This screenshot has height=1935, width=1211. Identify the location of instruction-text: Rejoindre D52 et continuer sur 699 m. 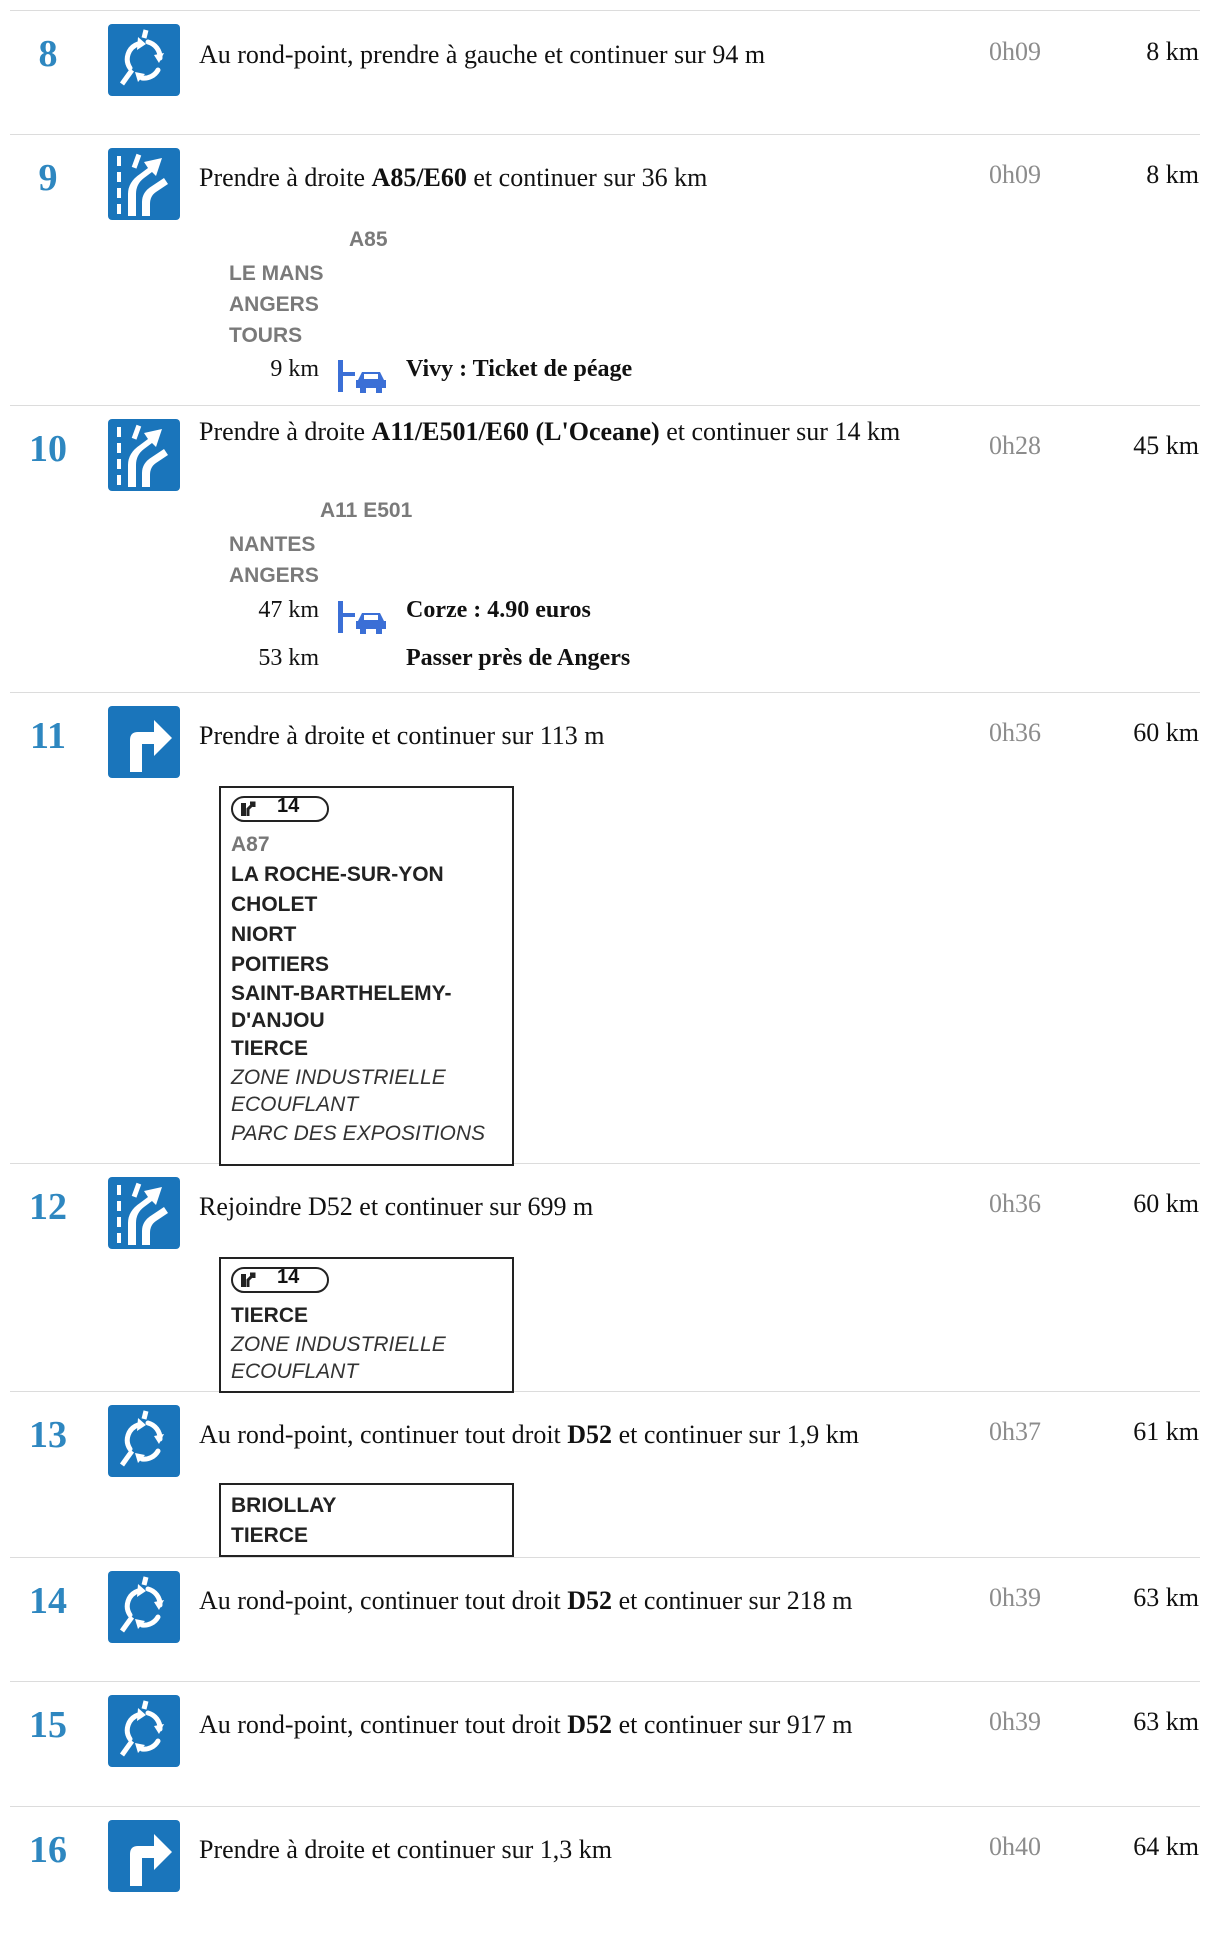
(396, 1206).